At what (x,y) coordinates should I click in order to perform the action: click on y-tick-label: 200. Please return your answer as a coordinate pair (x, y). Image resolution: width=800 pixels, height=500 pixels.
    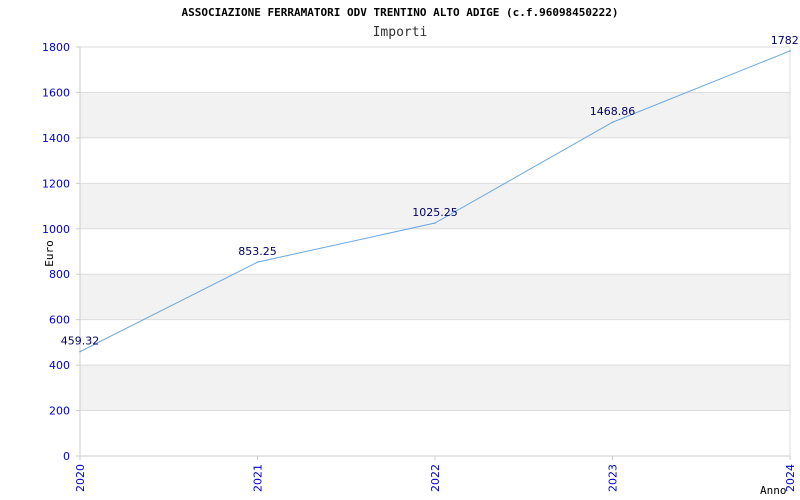
    Looking at the image, I should click on (59, 411).